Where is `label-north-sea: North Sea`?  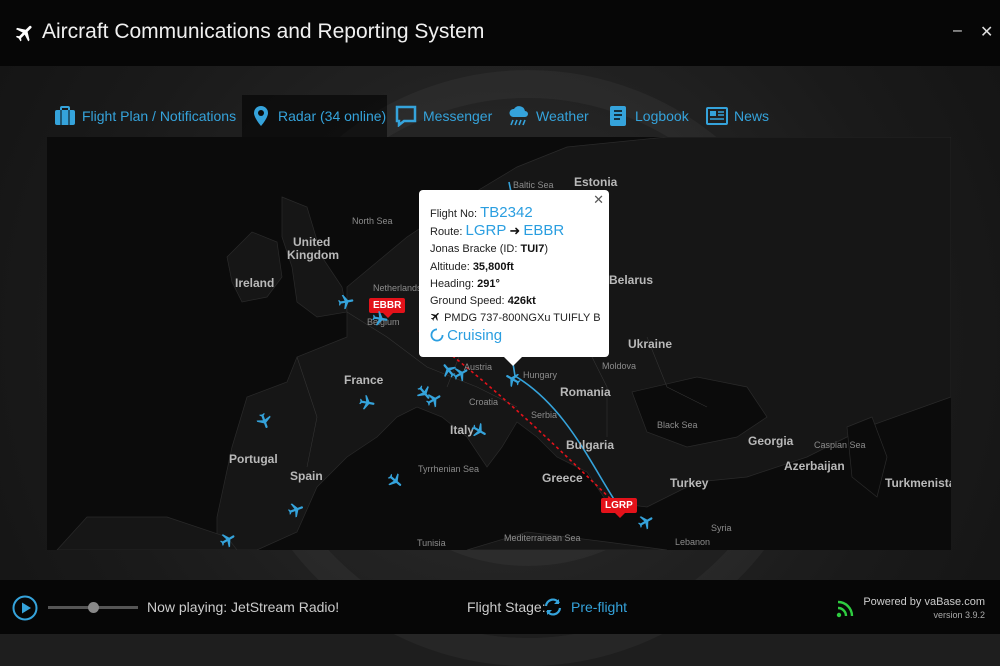
label-north-sea: North Sea is located at coordinates (372, 221).